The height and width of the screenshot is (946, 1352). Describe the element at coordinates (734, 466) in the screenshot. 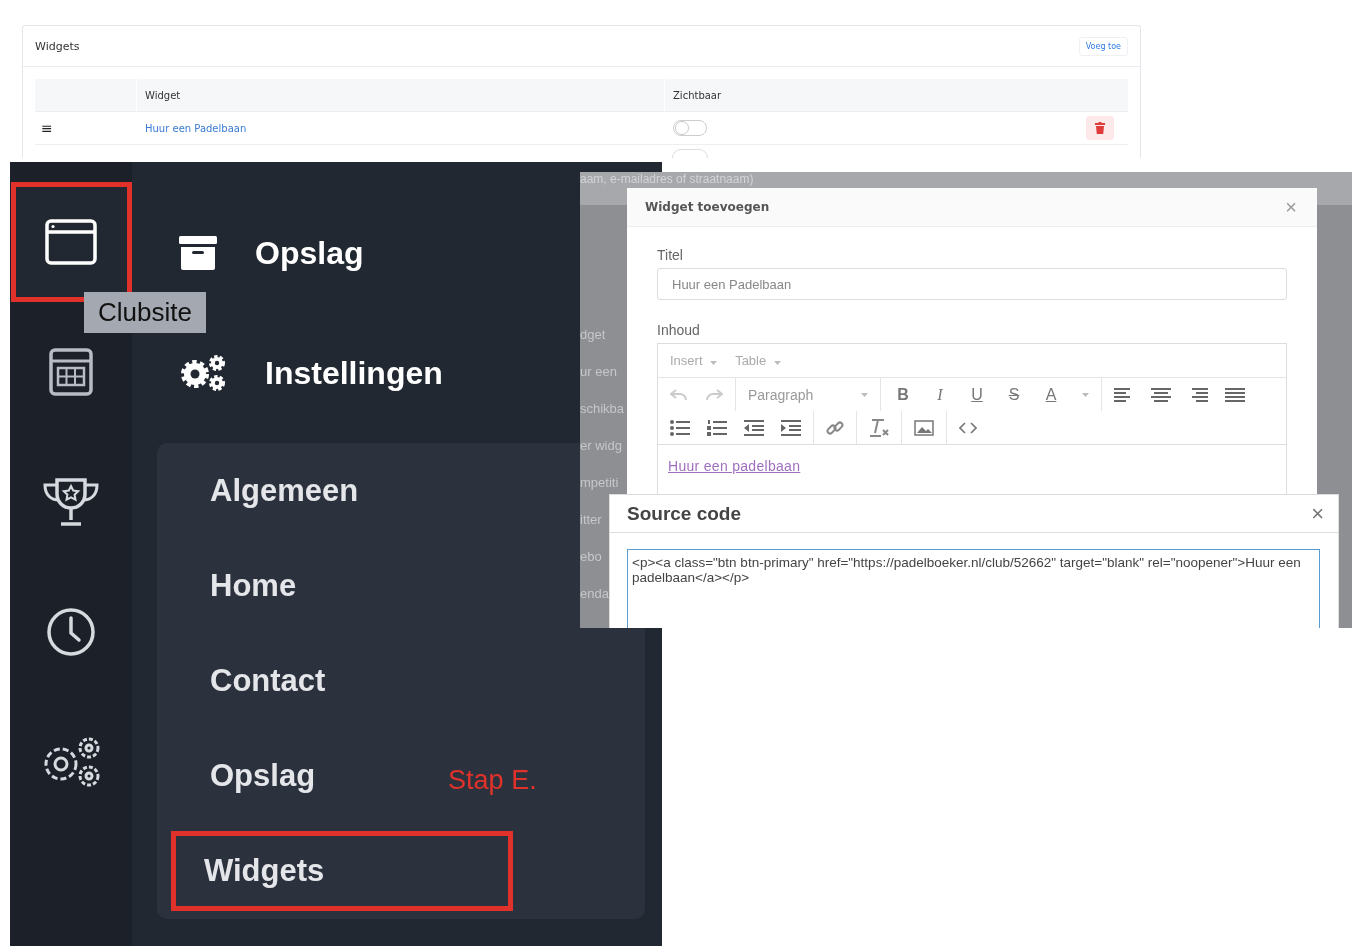

I see `content-link: Huur een padelbaan` at that location.